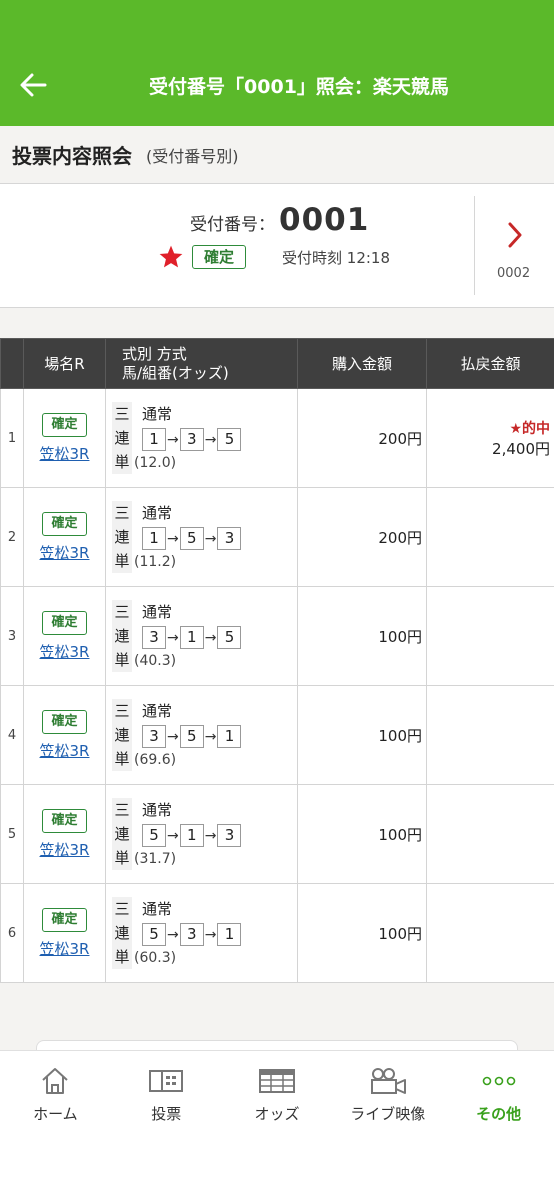 Image resolution: width=554 pixels, height=1200 pixels. I want to click on horse-combination: 3 → 5 → 1, so click(192, 736).